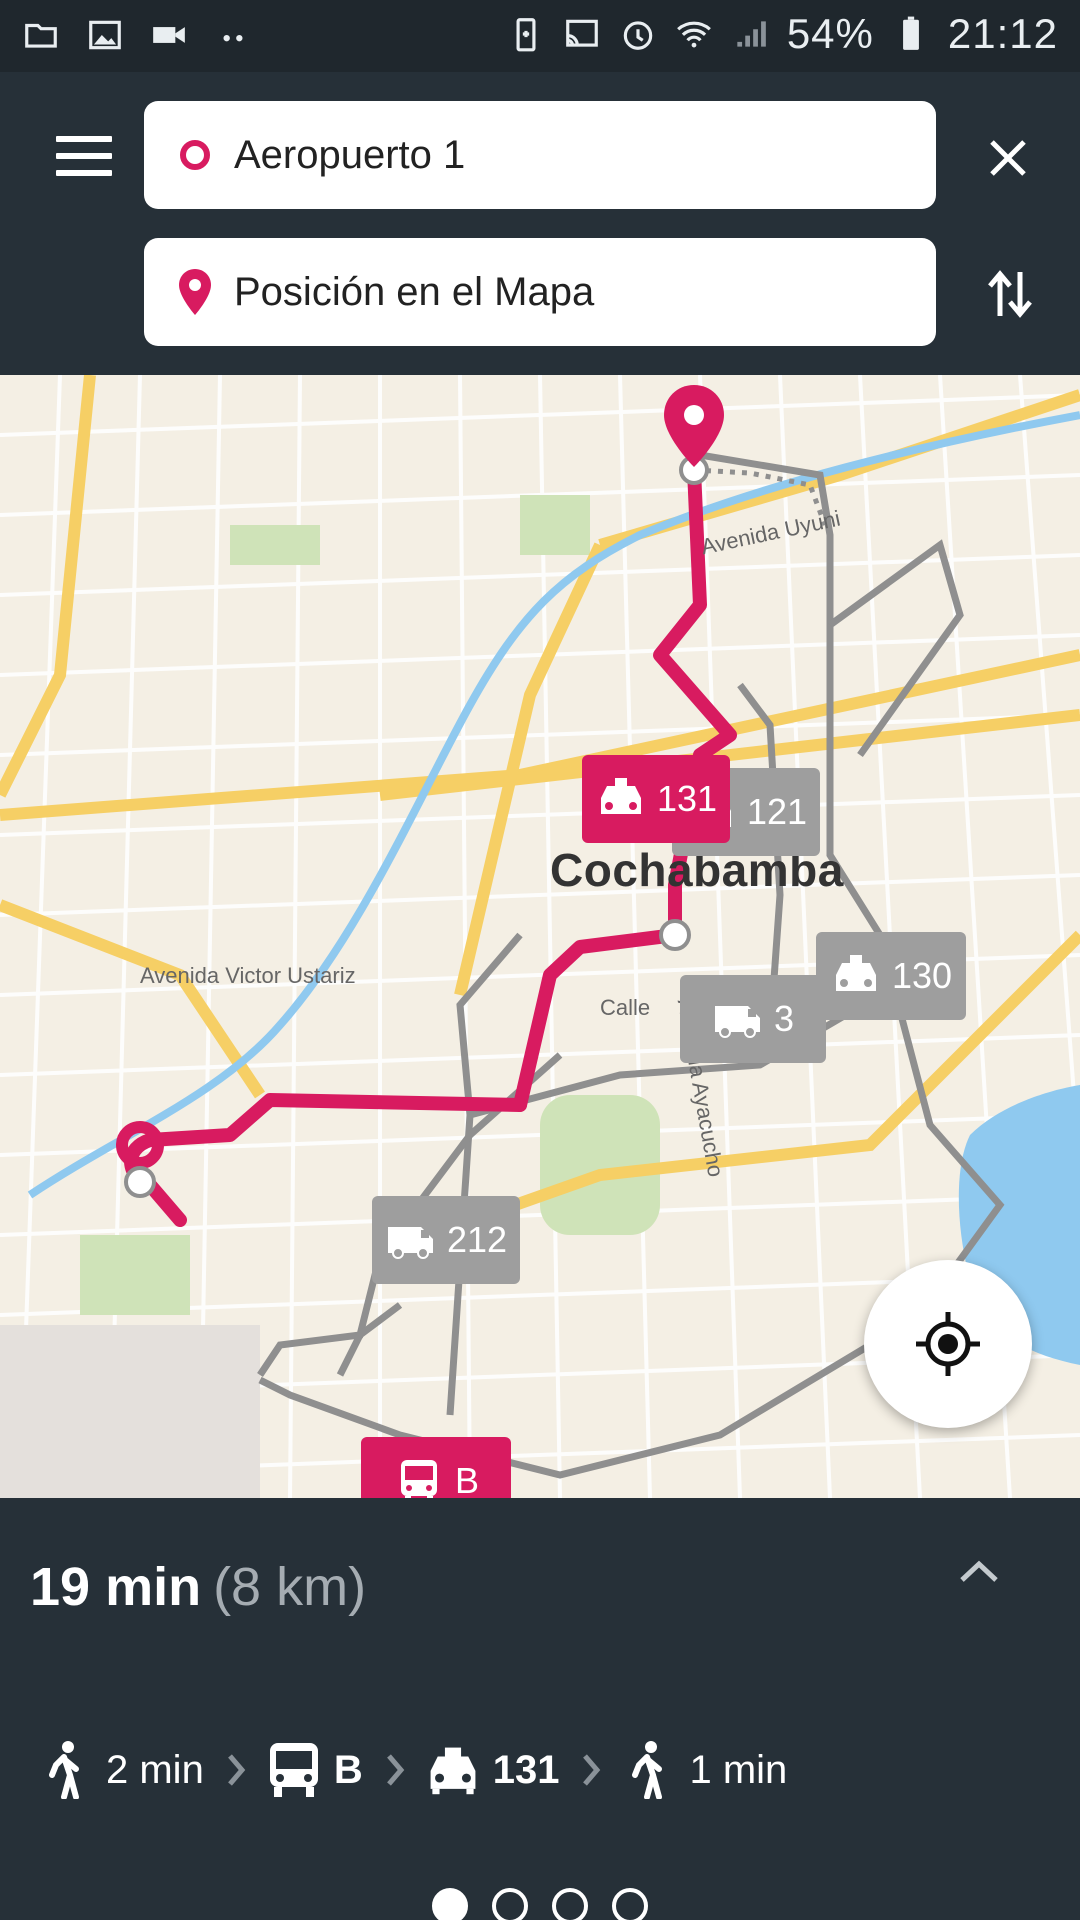  Describe the element at coordinates (540, 1904) in the screenshot. I see `page-indicator` at that location.